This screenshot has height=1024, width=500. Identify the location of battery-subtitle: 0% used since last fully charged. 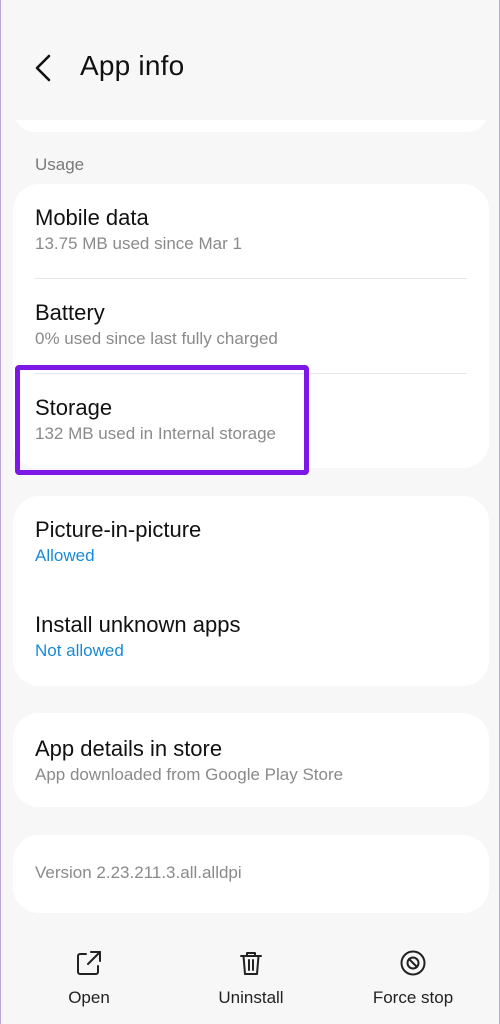
(156, 338).